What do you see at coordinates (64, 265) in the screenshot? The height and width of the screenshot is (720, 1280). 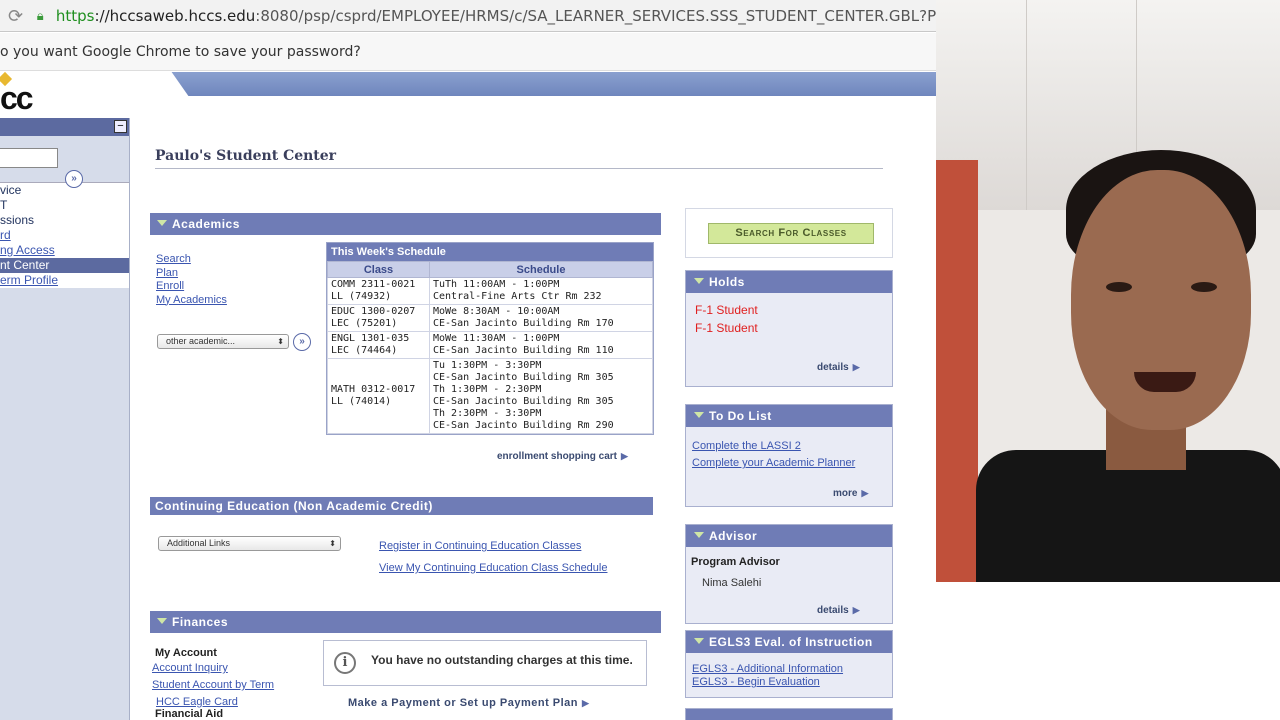 I see `menu-item-student-center: nt Center` at bounding box center [64, 265].